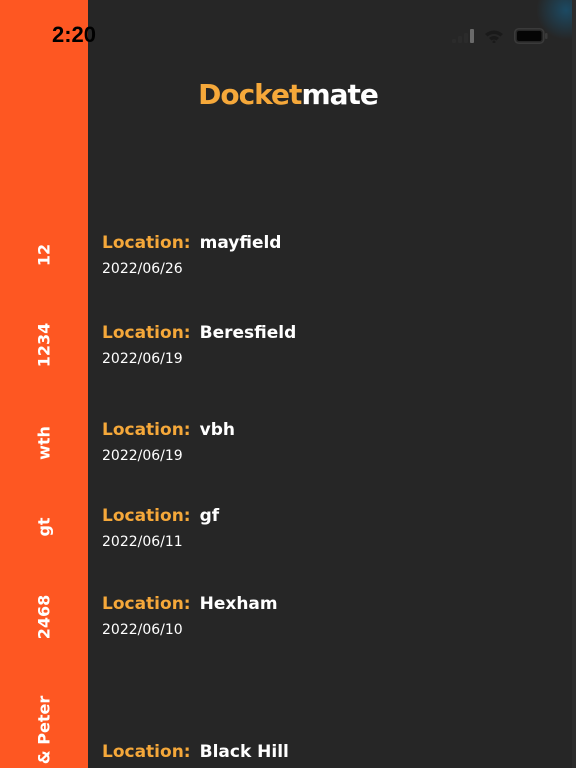 Image resolution: width=576 pixels, height=768 pixels. Describe the element at coordinates (160, 528) in the screenshot. I see `list-item: Location: gf 2022/06/11` at that location.